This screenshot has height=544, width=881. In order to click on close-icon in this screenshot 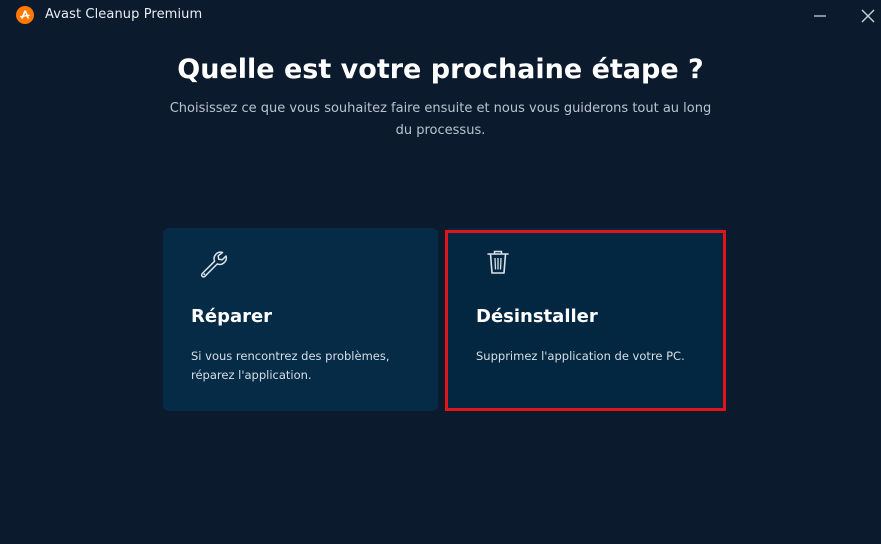, I will do `click(868, 16)`.